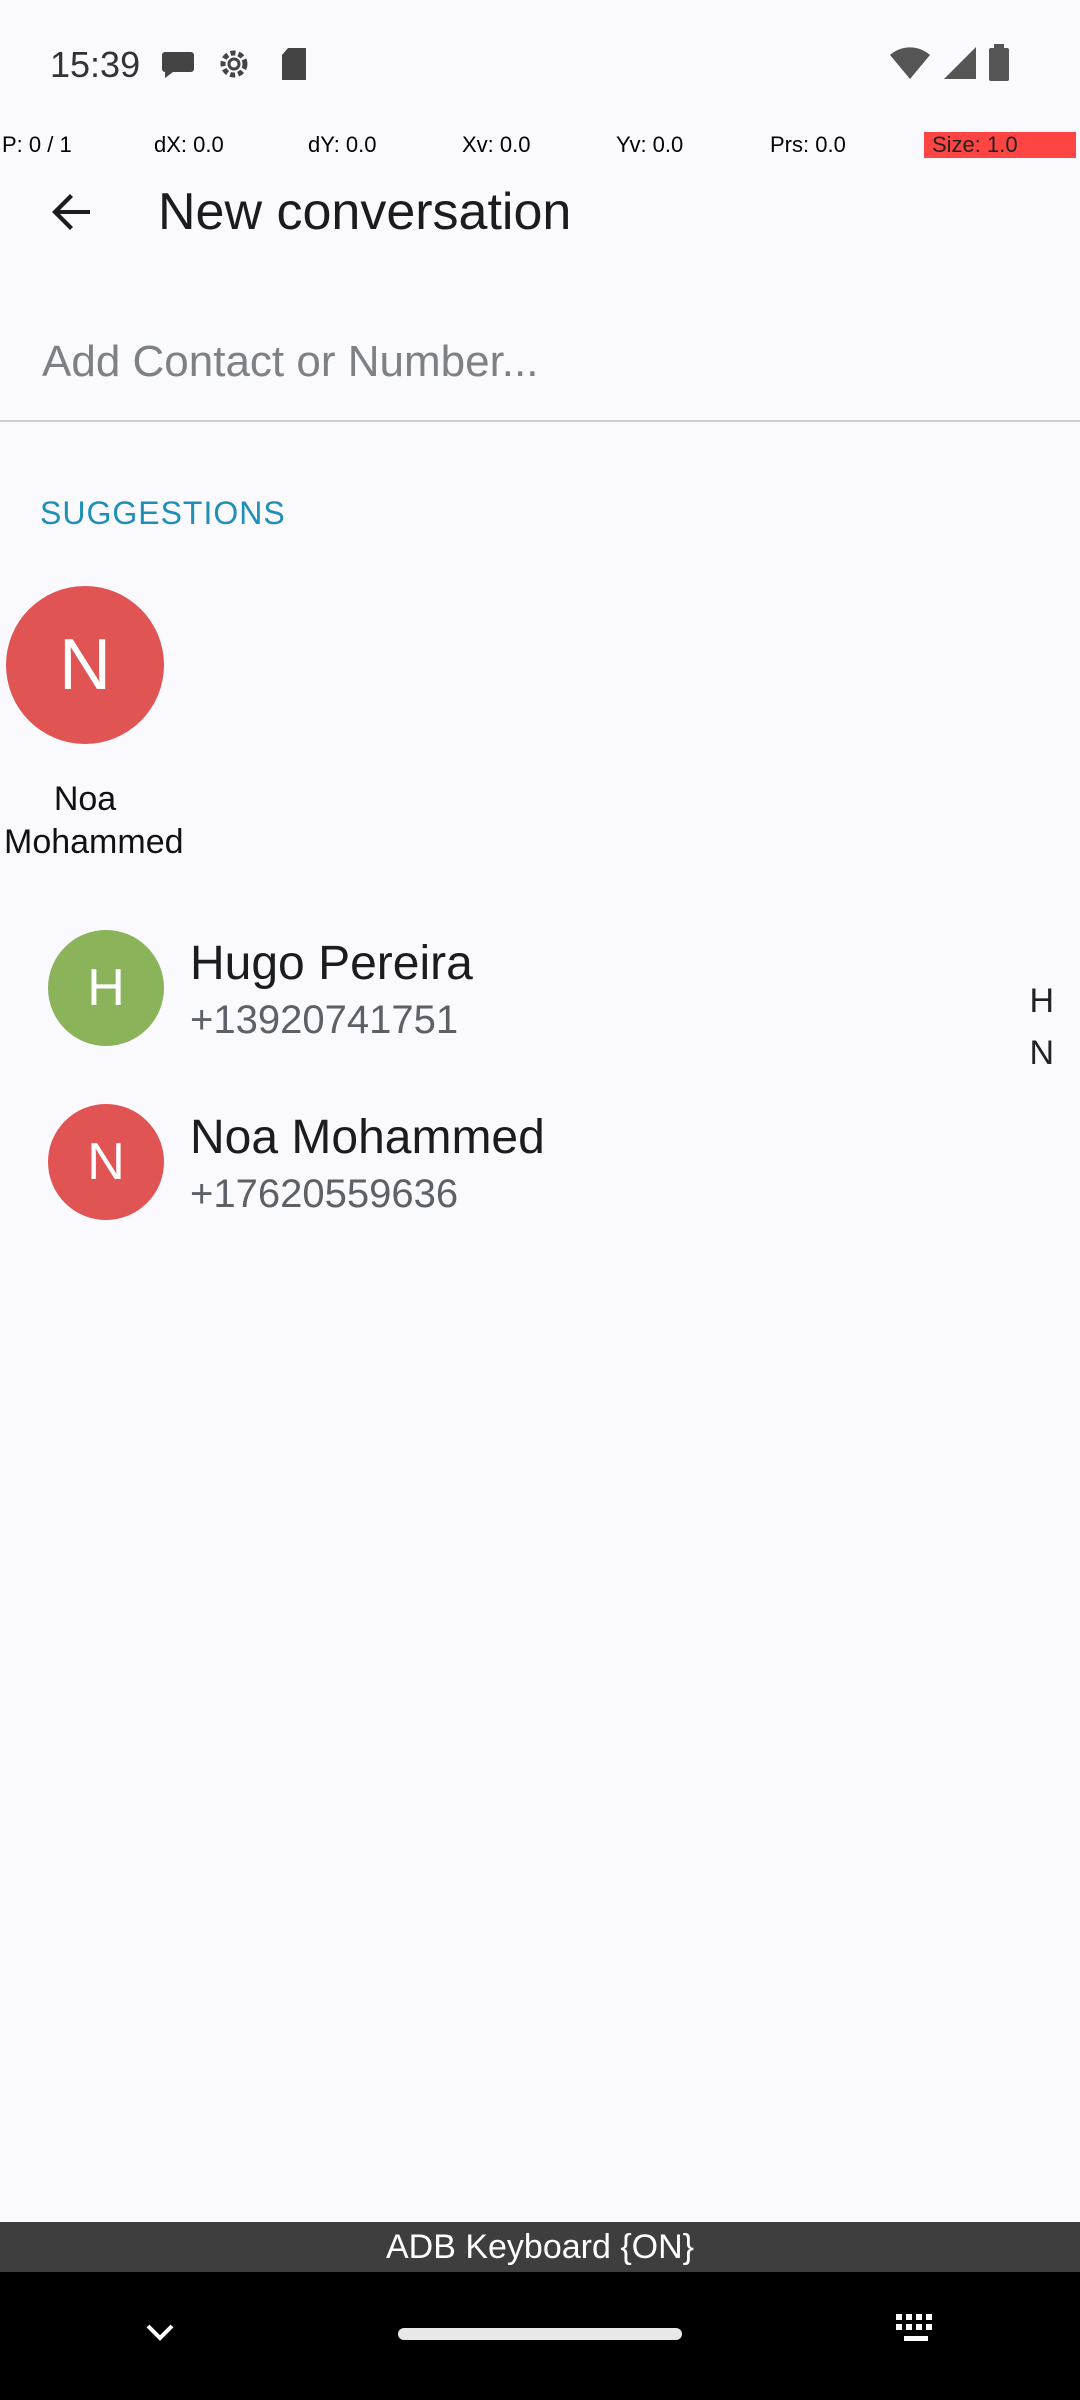  I want to click on keyboard-status-label: ADB Keyboard {ON}, so click(540, 2246).